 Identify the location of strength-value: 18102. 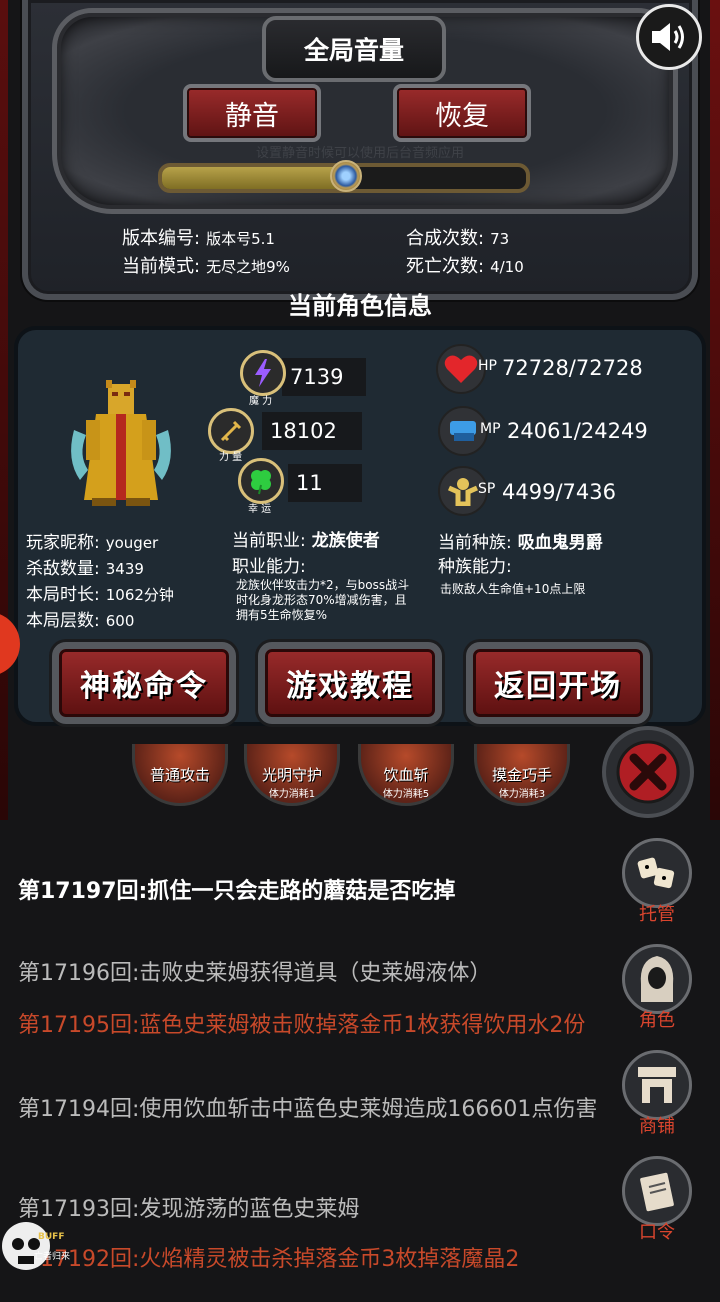
(312, 431).